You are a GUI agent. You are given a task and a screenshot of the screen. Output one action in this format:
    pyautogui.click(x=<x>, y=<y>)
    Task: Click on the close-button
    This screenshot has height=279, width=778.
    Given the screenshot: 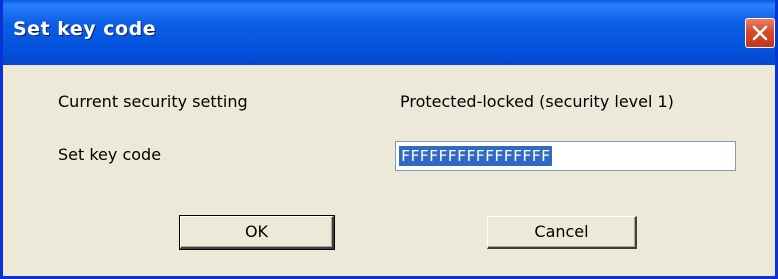 What is the action you would take?
    pyautogui.click(x=760, y=33)
    